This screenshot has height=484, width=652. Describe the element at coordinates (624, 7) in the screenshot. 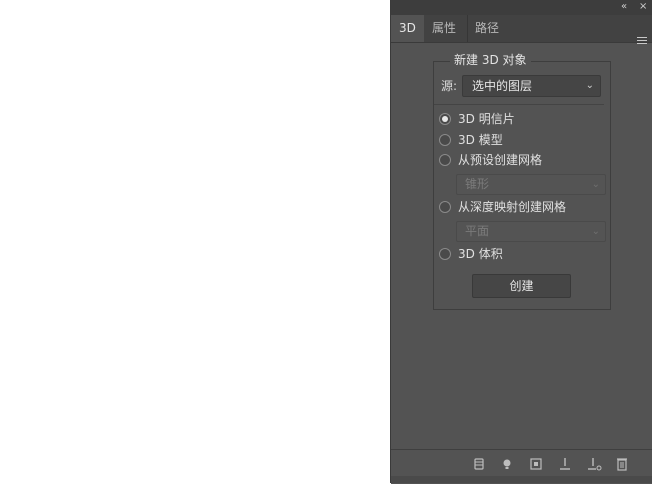

I see `collapse-icon: «` at that location.